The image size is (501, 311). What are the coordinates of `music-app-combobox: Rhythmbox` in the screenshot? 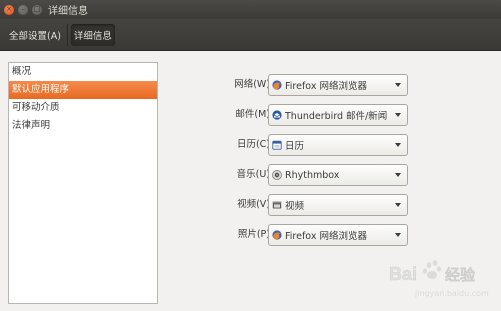 It's located at (338, 175).